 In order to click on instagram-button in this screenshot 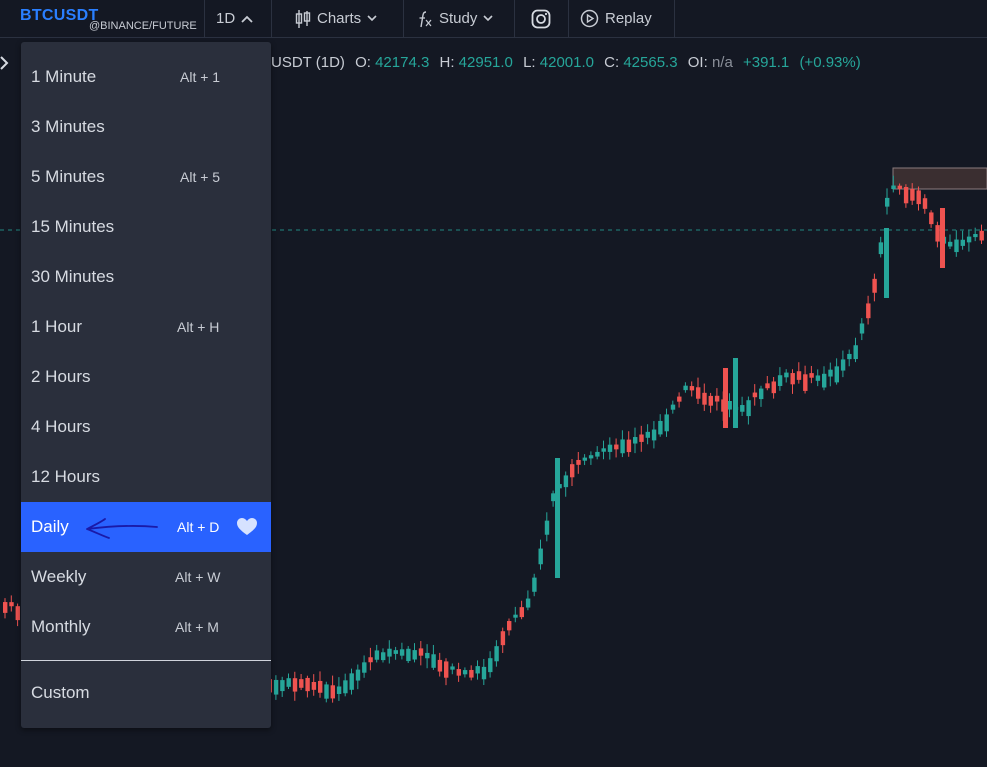, I will do `click(541, 18)`.